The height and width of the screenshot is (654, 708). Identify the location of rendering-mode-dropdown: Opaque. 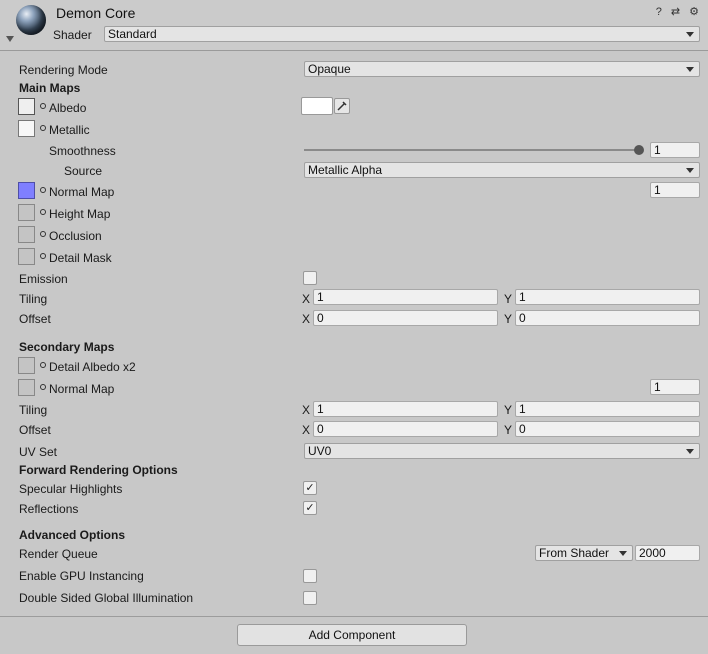
(502, 69).